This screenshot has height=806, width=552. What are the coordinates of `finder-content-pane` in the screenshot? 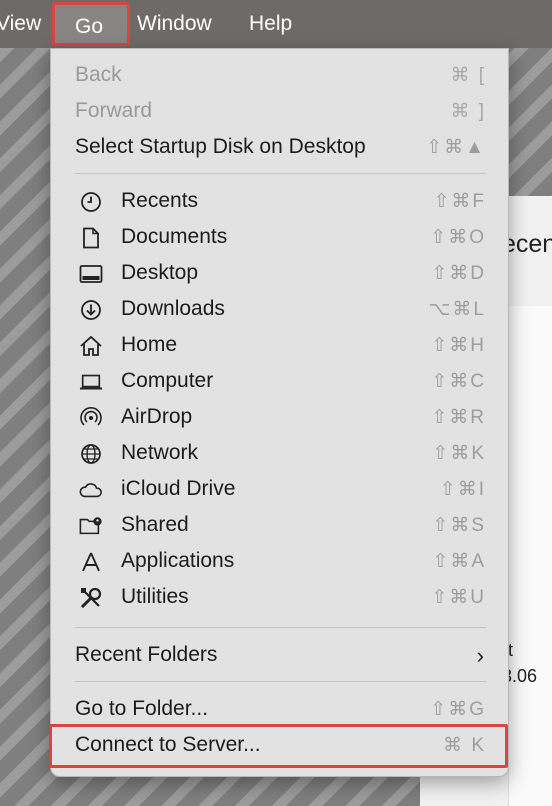 It's located at (530, 556).